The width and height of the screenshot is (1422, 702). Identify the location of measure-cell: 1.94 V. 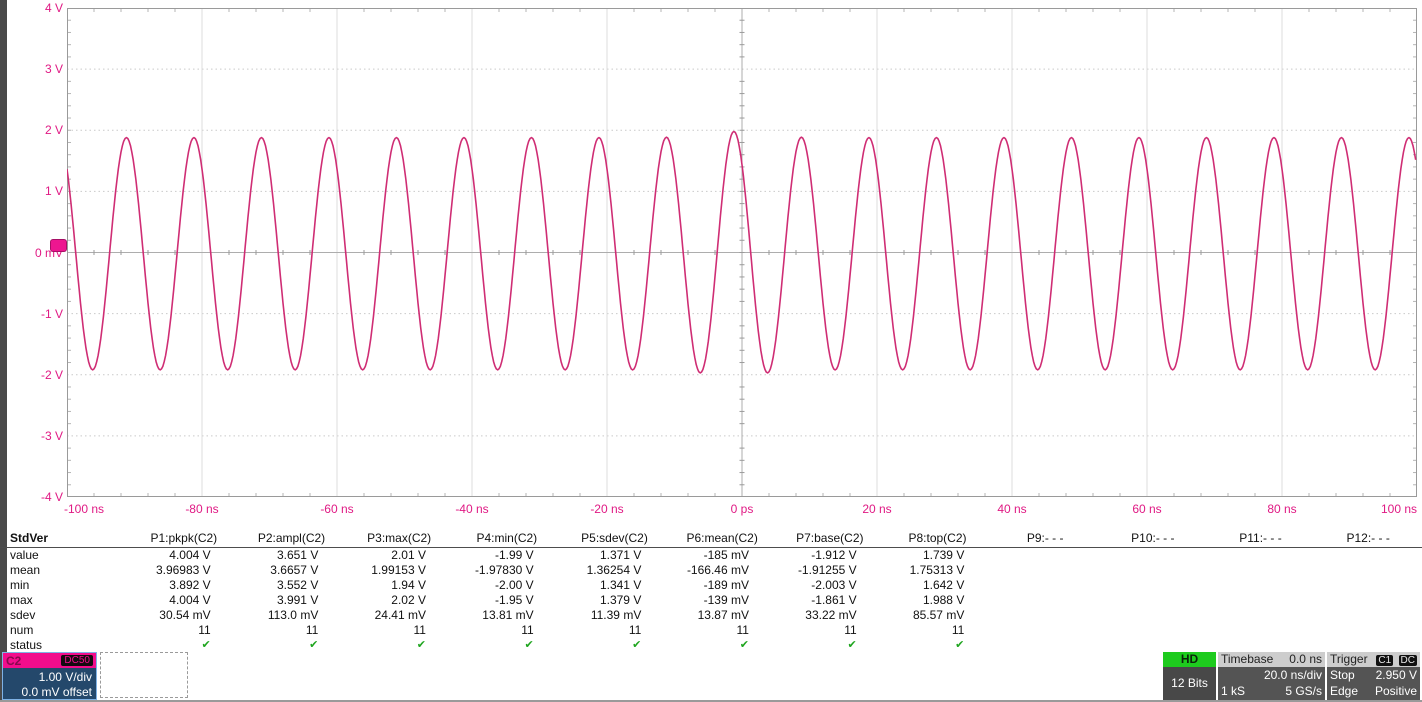
(408, 585).